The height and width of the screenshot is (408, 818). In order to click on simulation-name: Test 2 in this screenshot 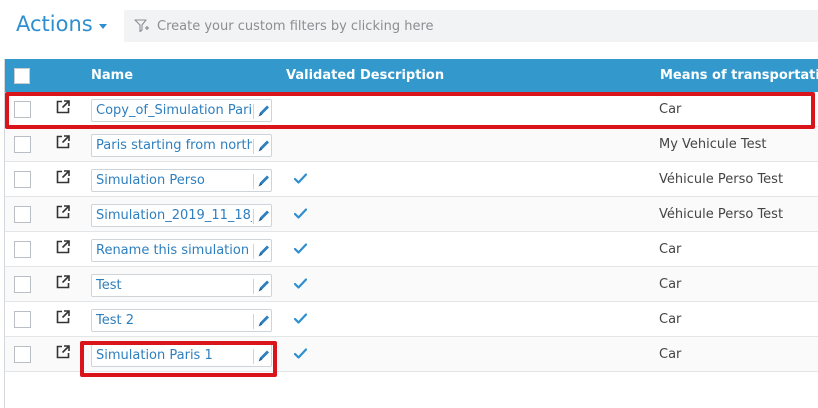, I will do `click(115, 320)`.